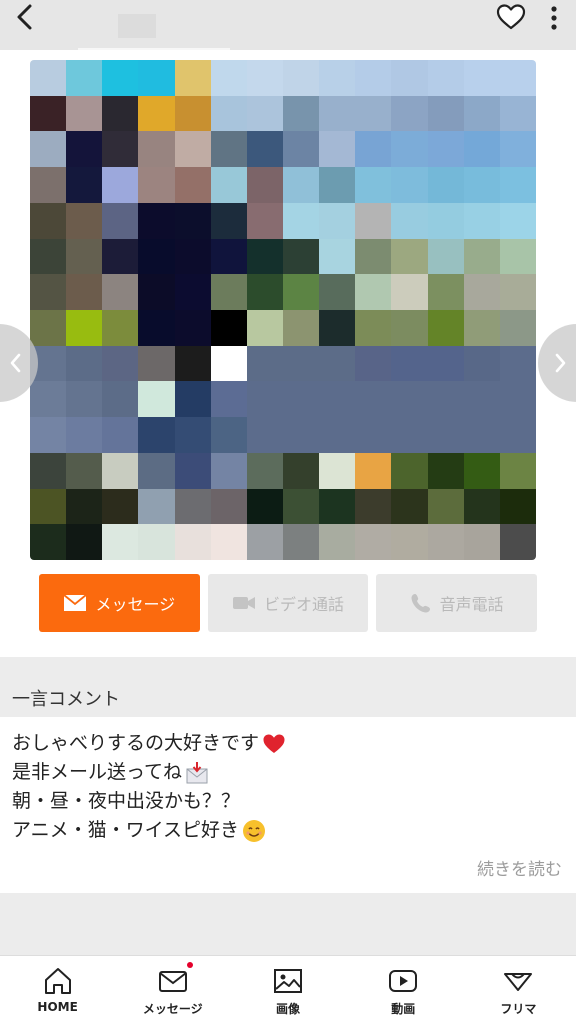  Describe the element at coordinates (149, 801) in the screenshot. I see `comment-line: 朝・昼・夜中出没かも？？` at that location.